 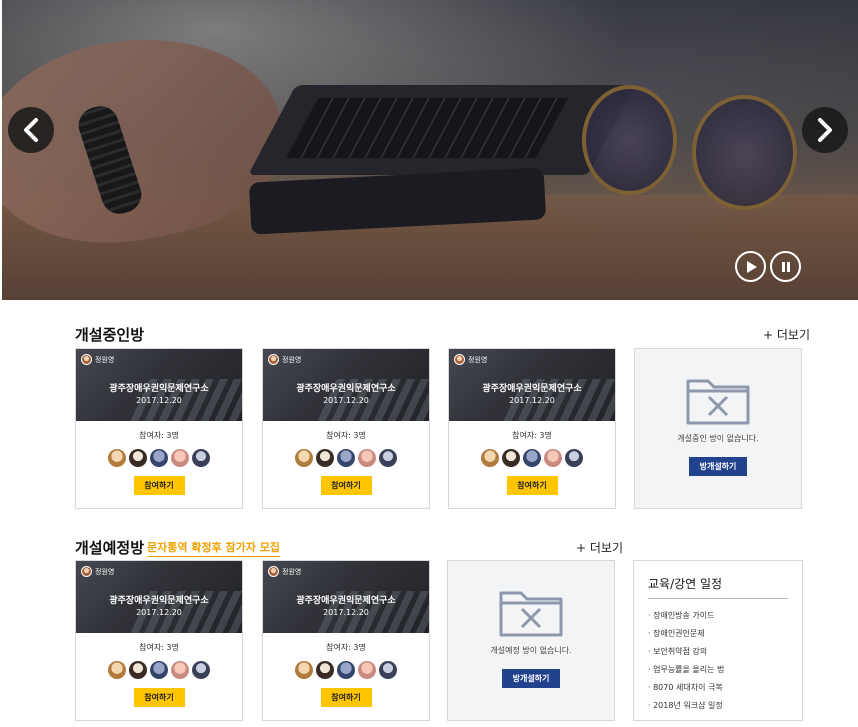 I want to click on schedule-item: · 장애인방송 가이드, so click(x=686, y=616).